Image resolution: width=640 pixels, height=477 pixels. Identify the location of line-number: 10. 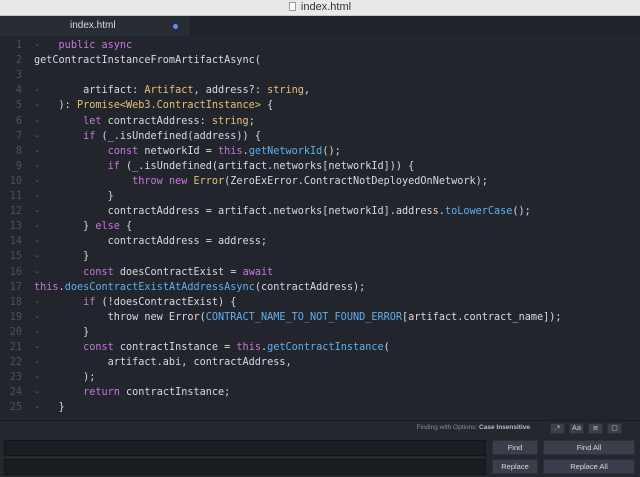
(15, 181).